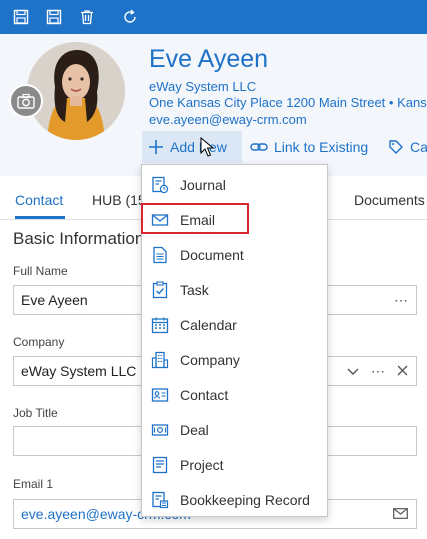  Describe the element at coordinates (160, 290) in the screenshot. I see `task-icon` at that location.